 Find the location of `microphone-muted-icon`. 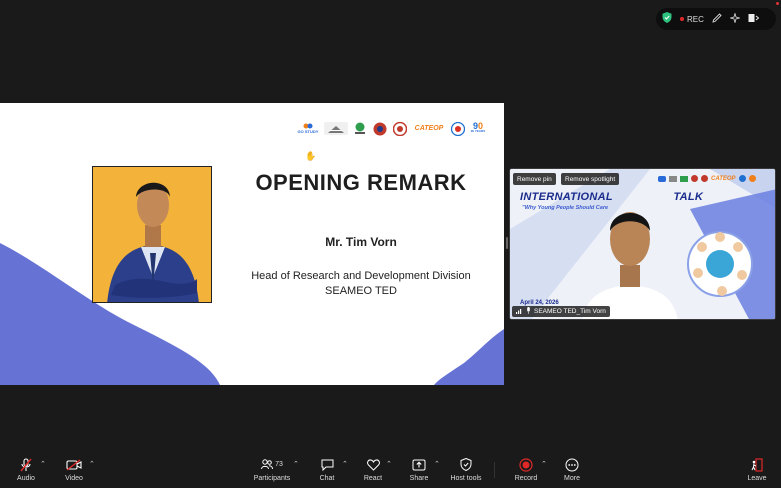

microphone-muted-icon is located at coordinates (26, 464).